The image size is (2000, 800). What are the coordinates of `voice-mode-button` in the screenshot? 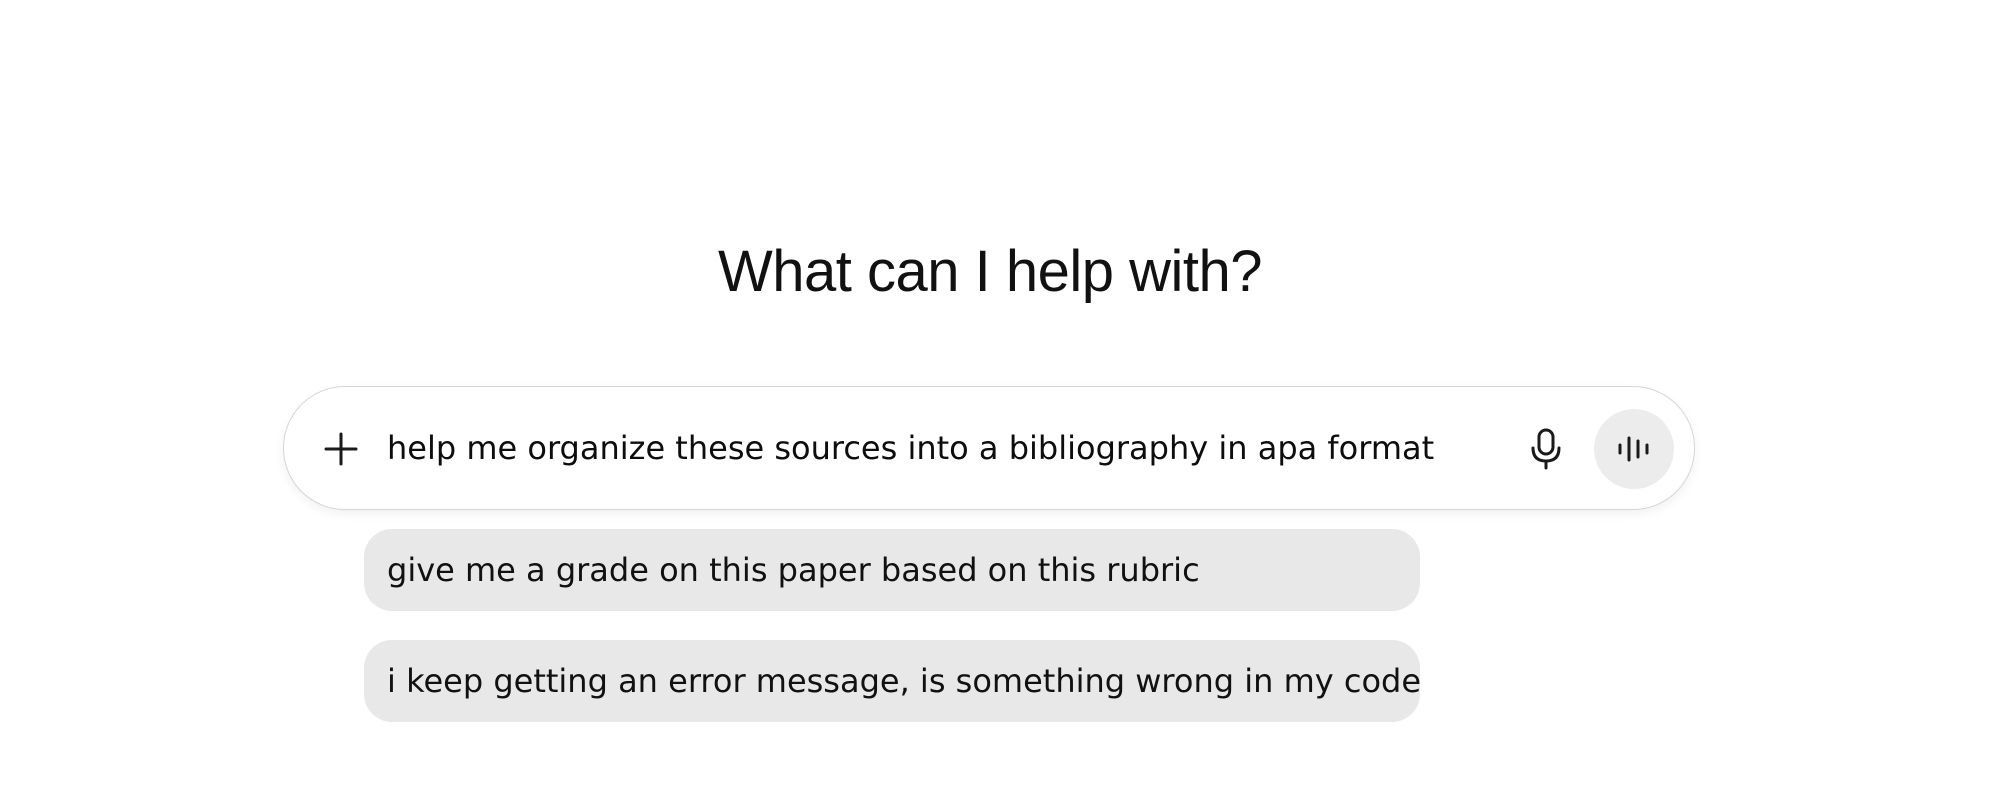 It's located at (1634, 449).